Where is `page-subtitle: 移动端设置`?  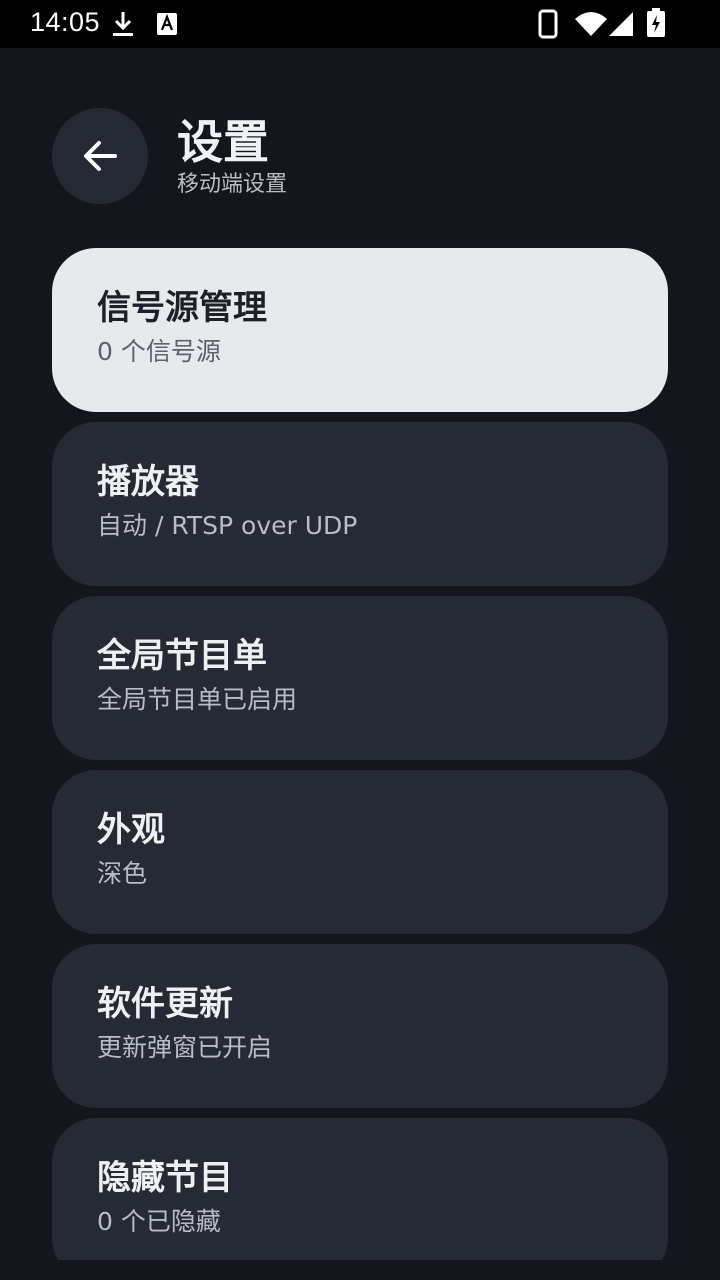
page-subtitle: 移动端设置 is located at coordinates (232, 184).